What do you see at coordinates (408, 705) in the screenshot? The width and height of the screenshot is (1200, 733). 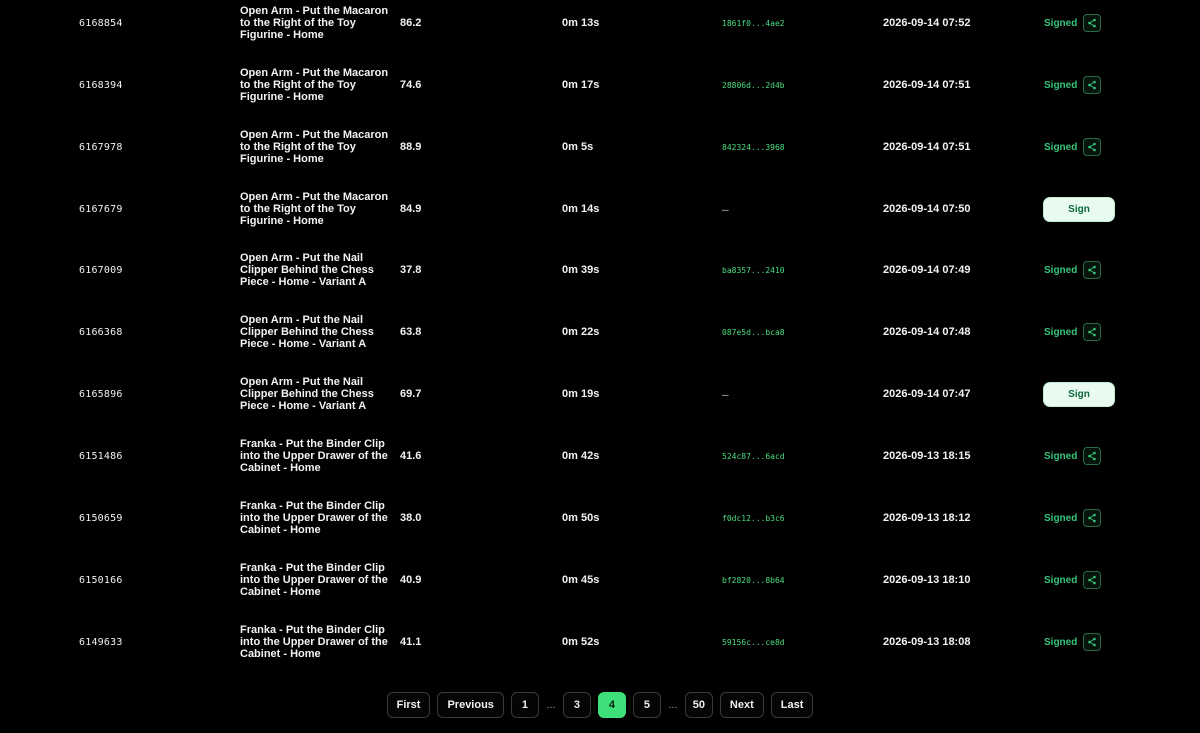 I see `first-page-button: First` at bounding box center [408, 705].